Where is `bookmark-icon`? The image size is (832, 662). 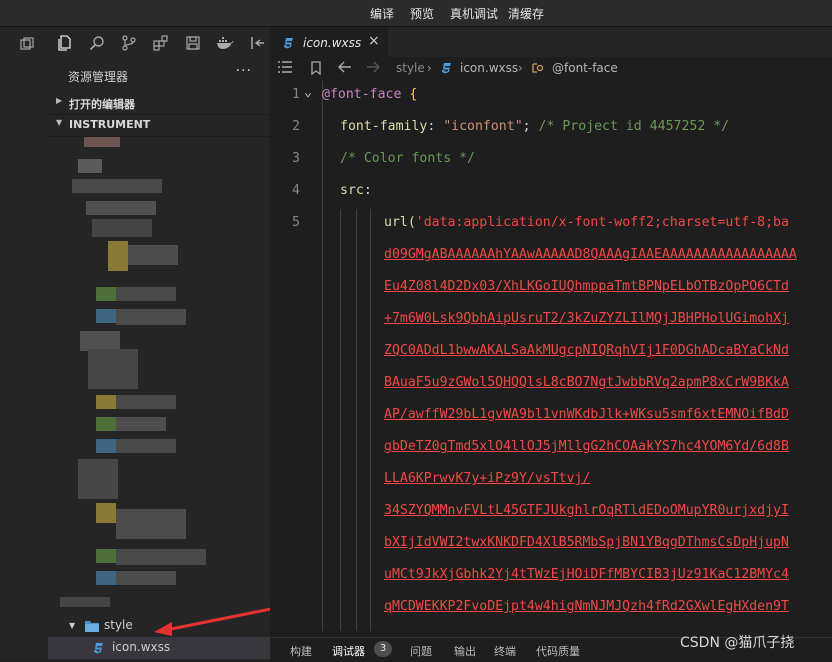
bookmark-icon is located at coordinates (316, 70).